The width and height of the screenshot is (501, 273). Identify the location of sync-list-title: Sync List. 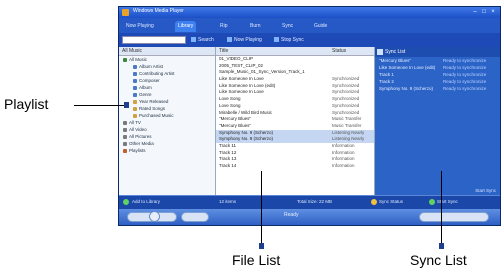
(395, 52).